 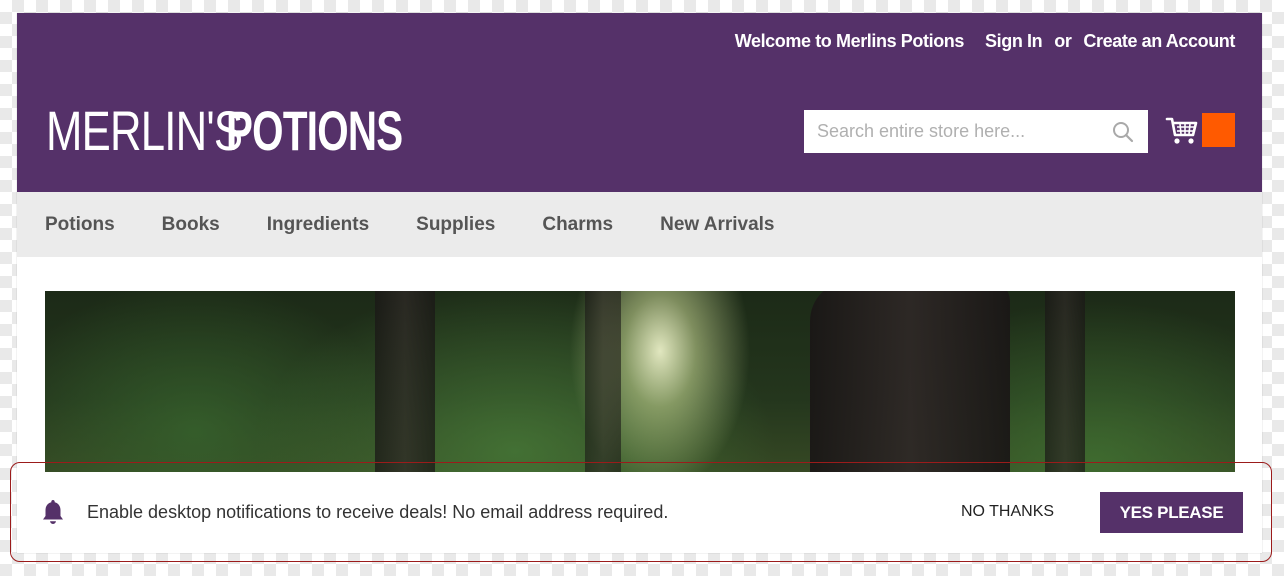 I want to click on search-input, so click(x=955, y=131).